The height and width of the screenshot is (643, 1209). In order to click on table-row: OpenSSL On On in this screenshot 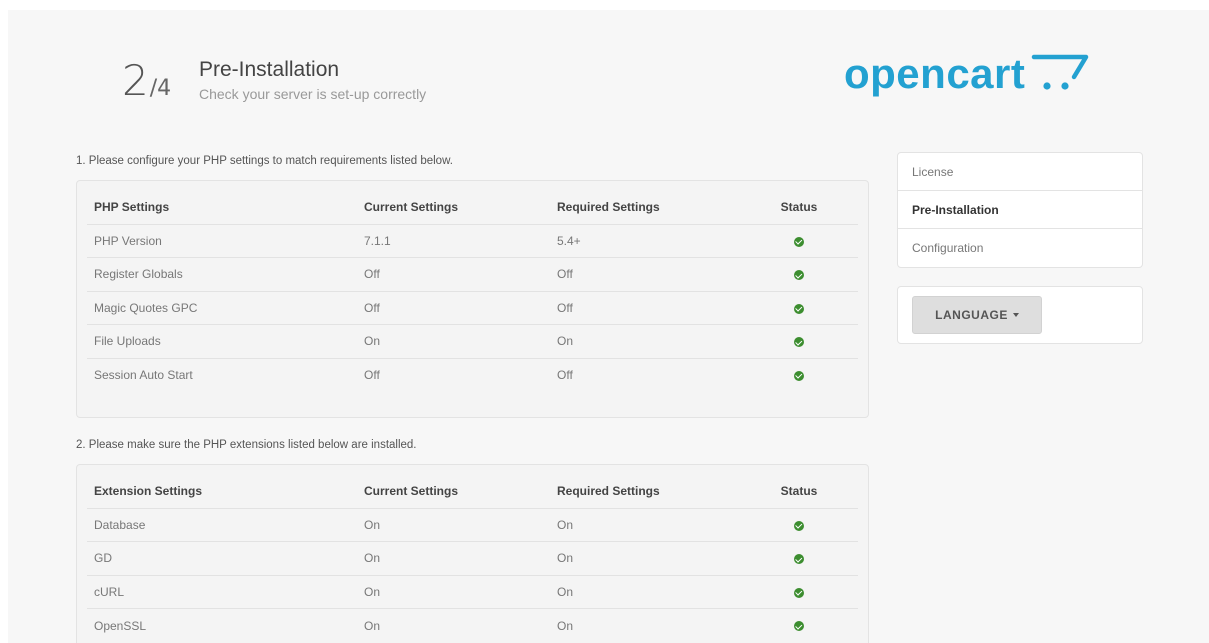, I will do `click(472, 625)`.